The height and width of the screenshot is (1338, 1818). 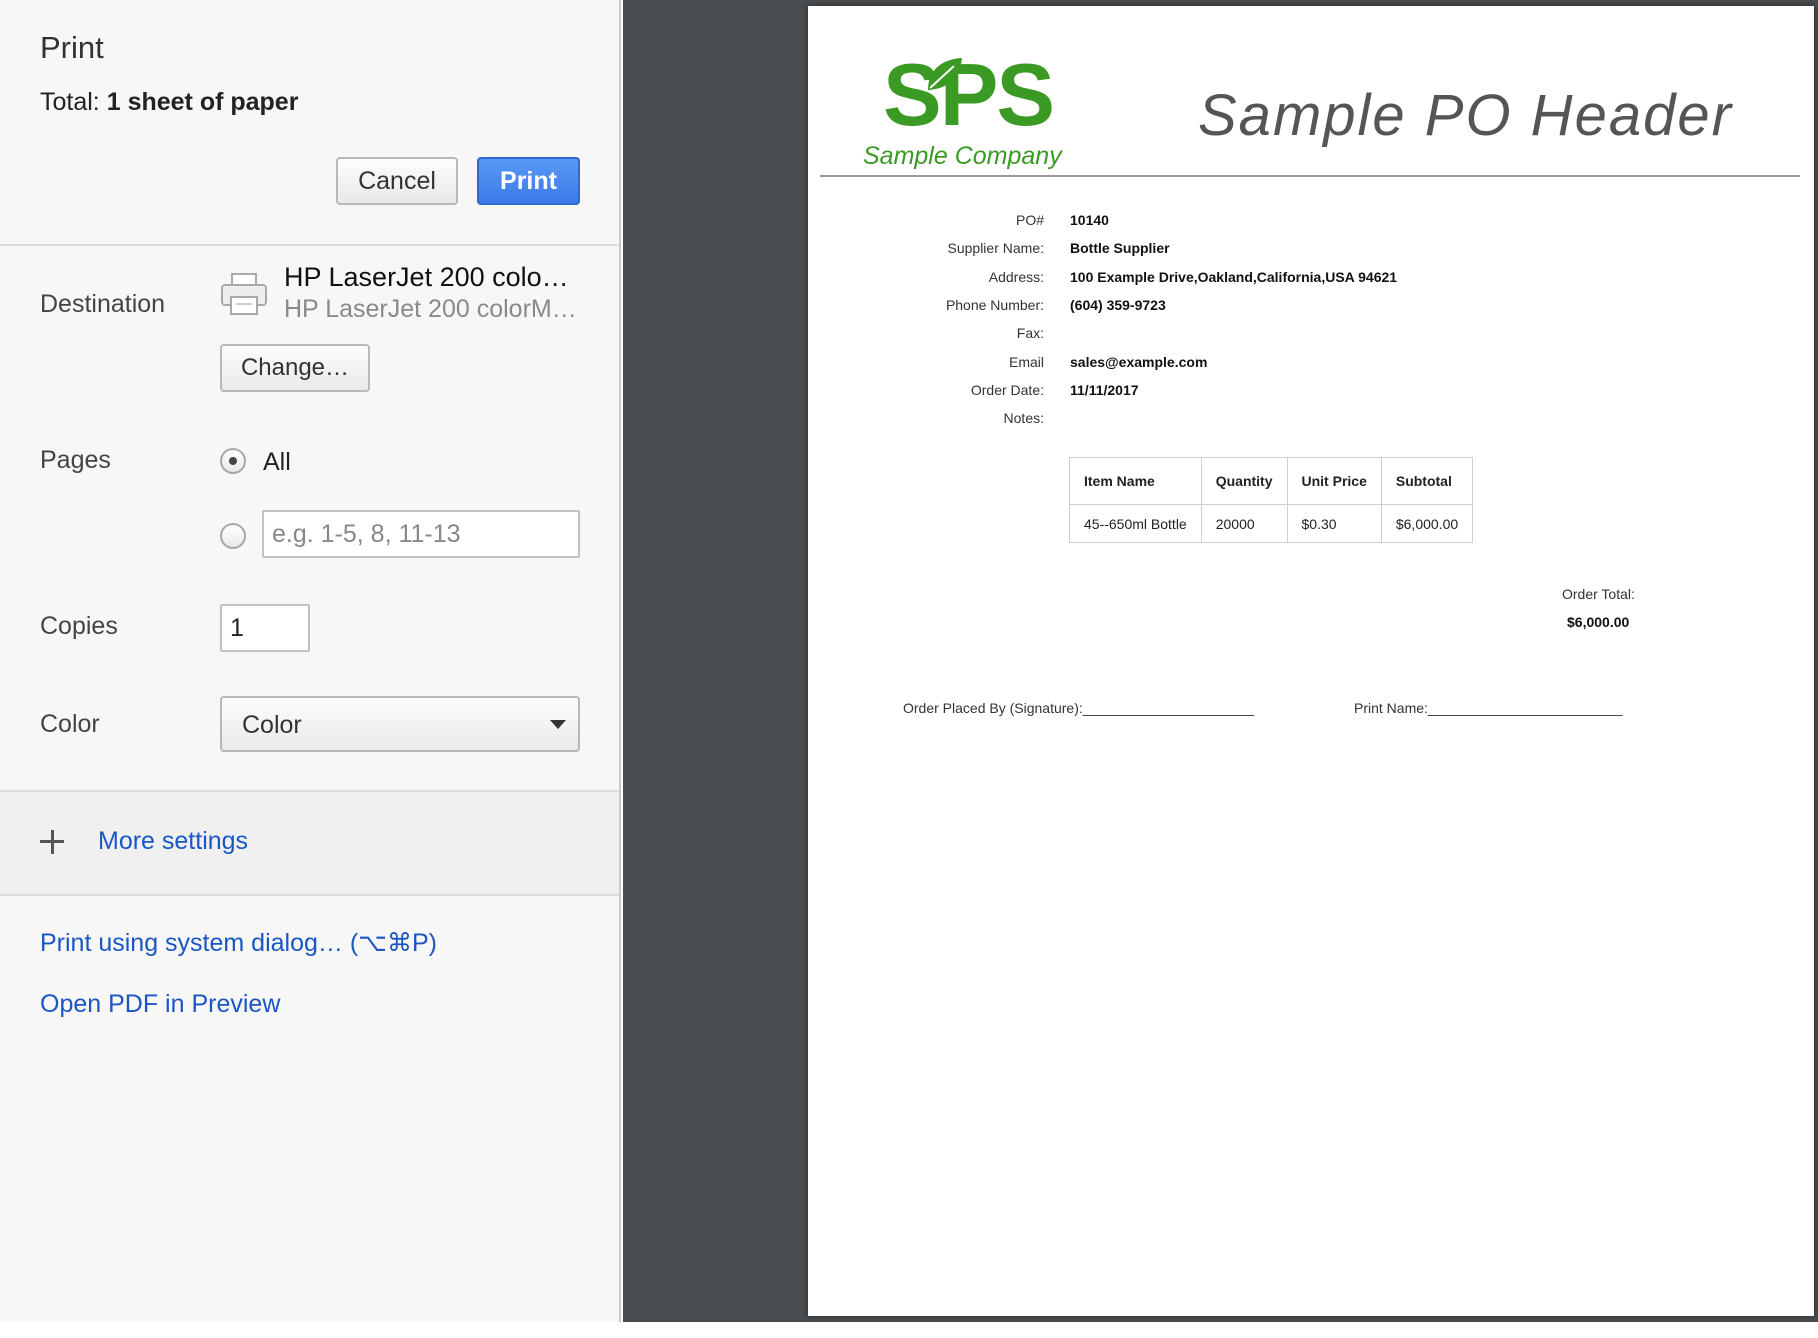 What do you see at coordinates (1244, 481) in the screenshot?
I see `table-header-cell: Quantity` at bounding box center [1244, 481].